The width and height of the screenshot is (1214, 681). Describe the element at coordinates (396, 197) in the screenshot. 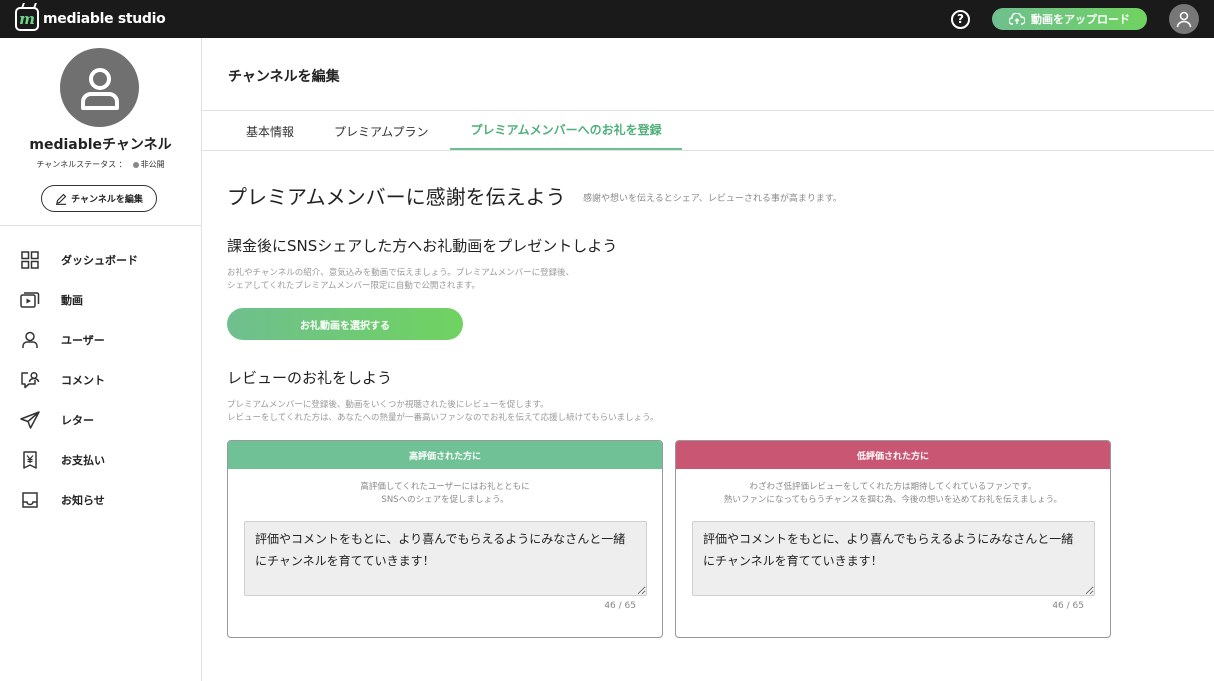

I see `hero-title: プレミアムメンバーに感謝を伝えよう` at that location.